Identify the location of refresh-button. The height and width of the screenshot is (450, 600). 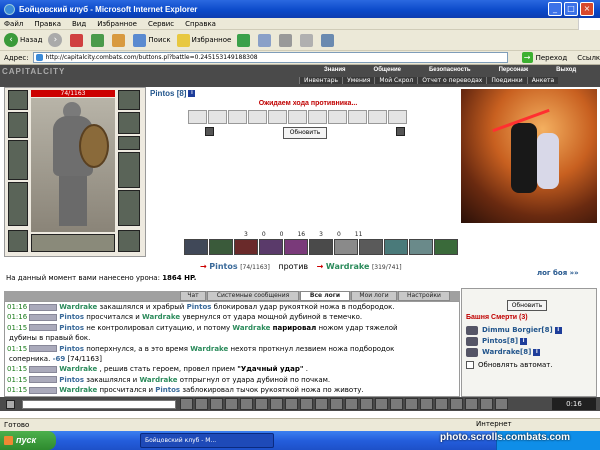
(98, 40).